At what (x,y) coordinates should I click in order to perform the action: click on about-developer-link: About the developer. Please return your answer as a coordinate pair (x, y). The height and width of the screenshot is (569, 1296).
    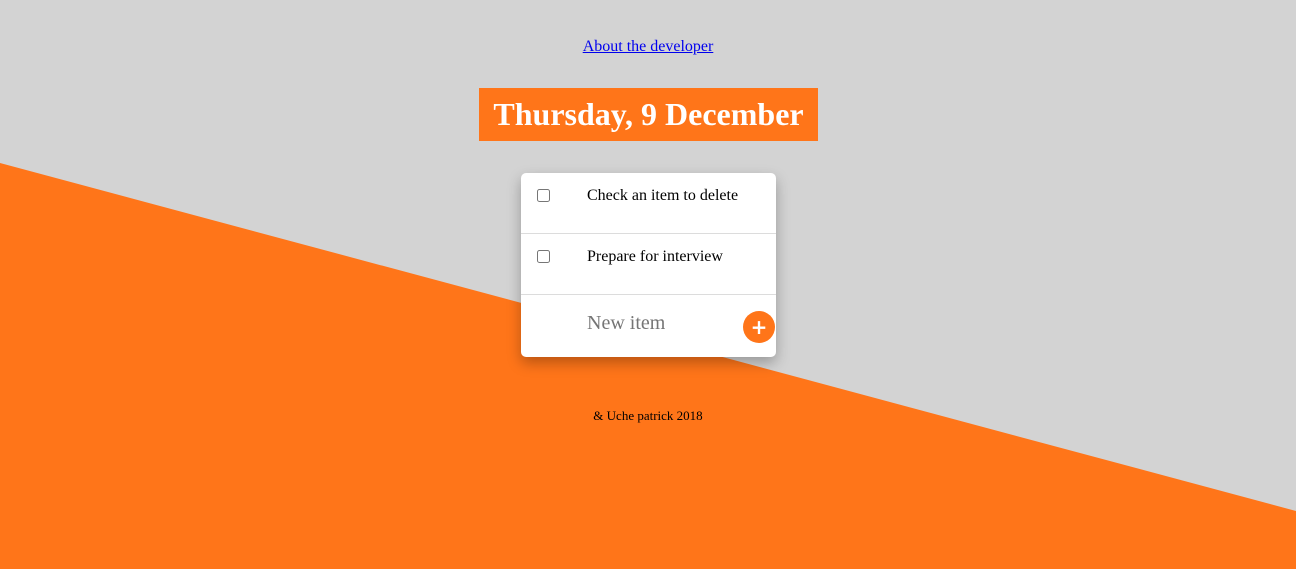
    Looking at the image, I should click on (648, 46).